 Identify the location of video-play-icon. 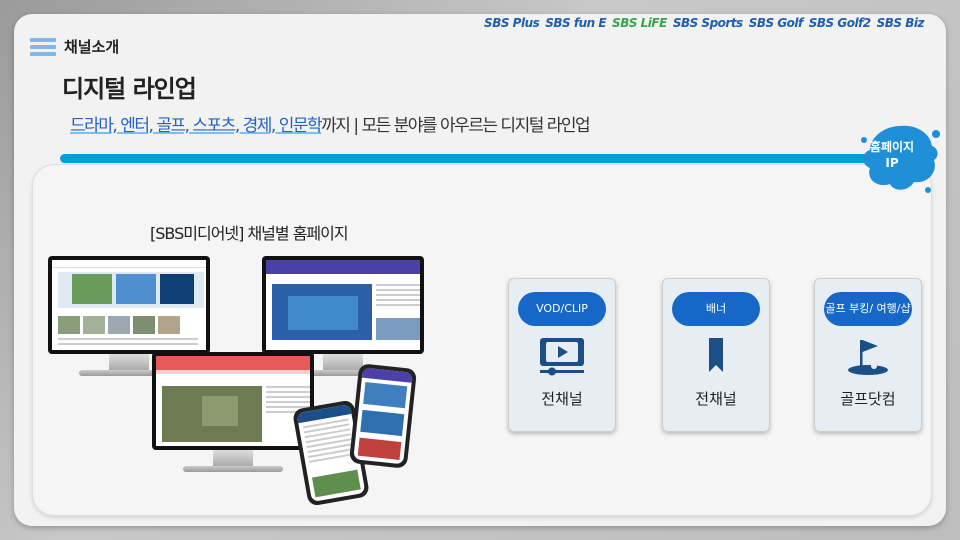
(562, 357).